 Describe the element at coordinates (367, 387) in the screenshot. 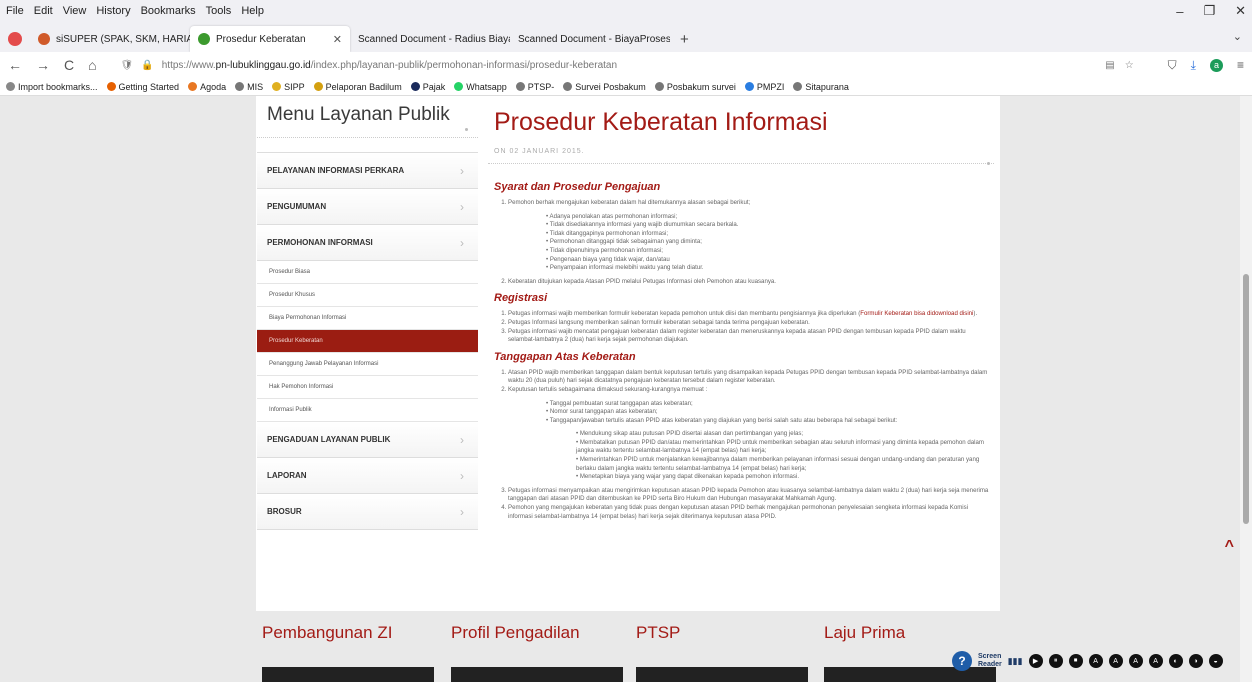

I see `sidebar-subitem-hak-pemohon: Hak Pemohon Informasi` at that location.